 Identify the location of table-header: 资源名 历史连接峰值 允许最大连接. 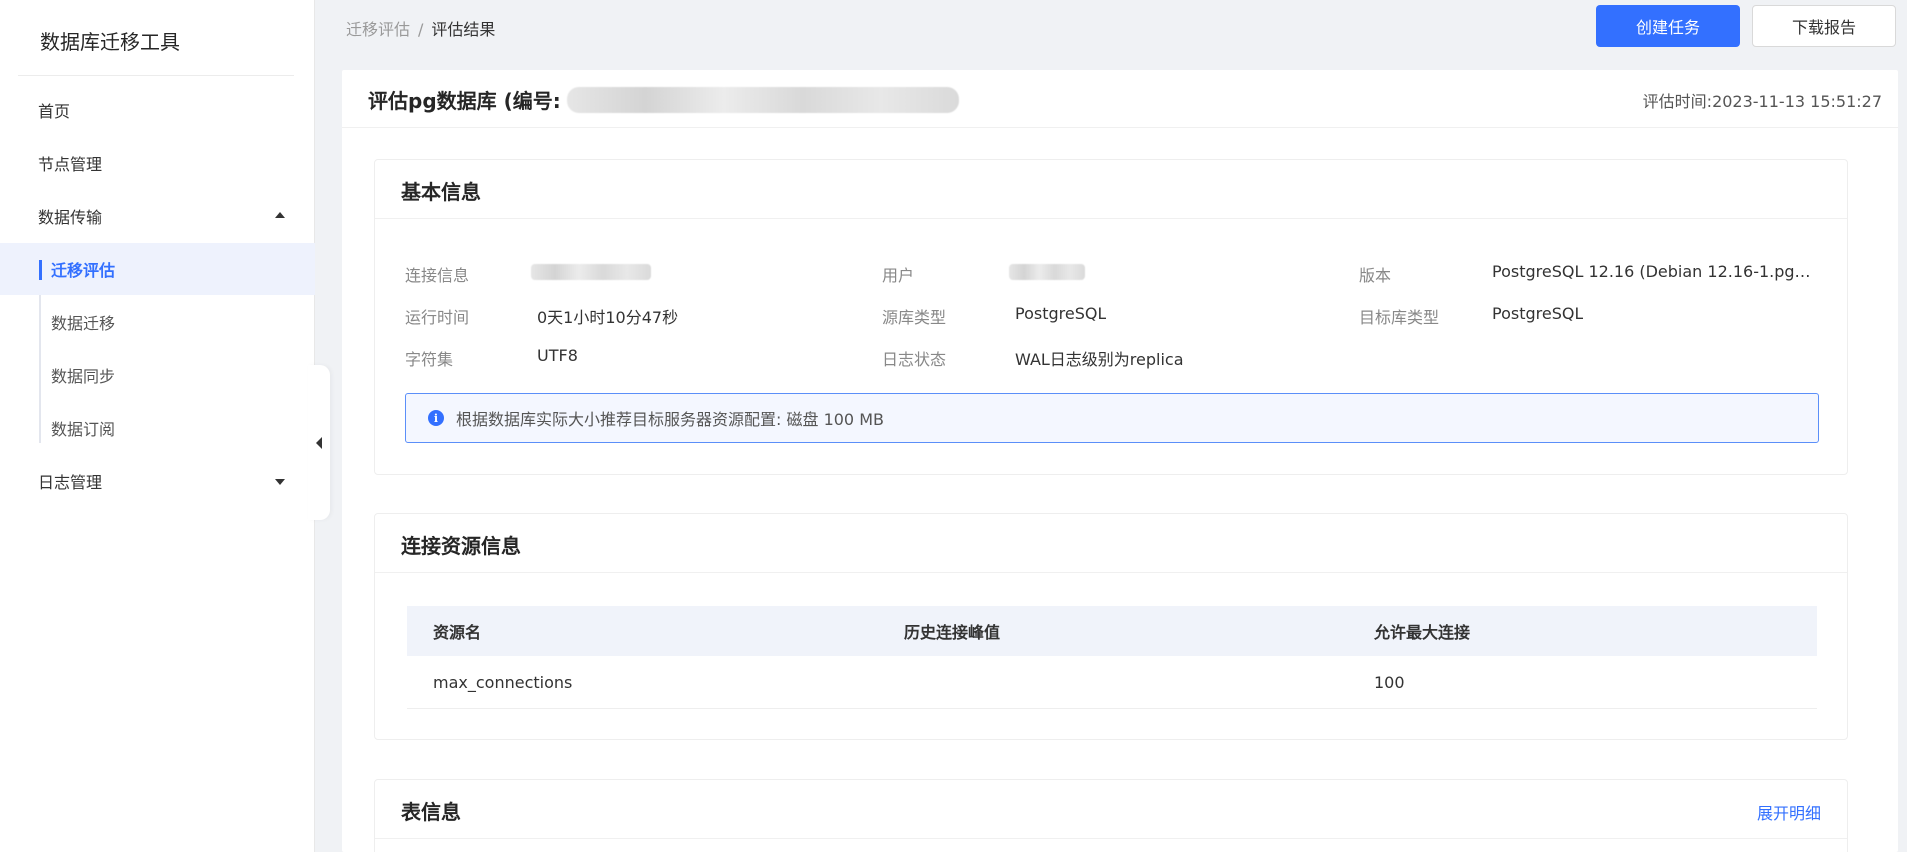
(1112, 631).